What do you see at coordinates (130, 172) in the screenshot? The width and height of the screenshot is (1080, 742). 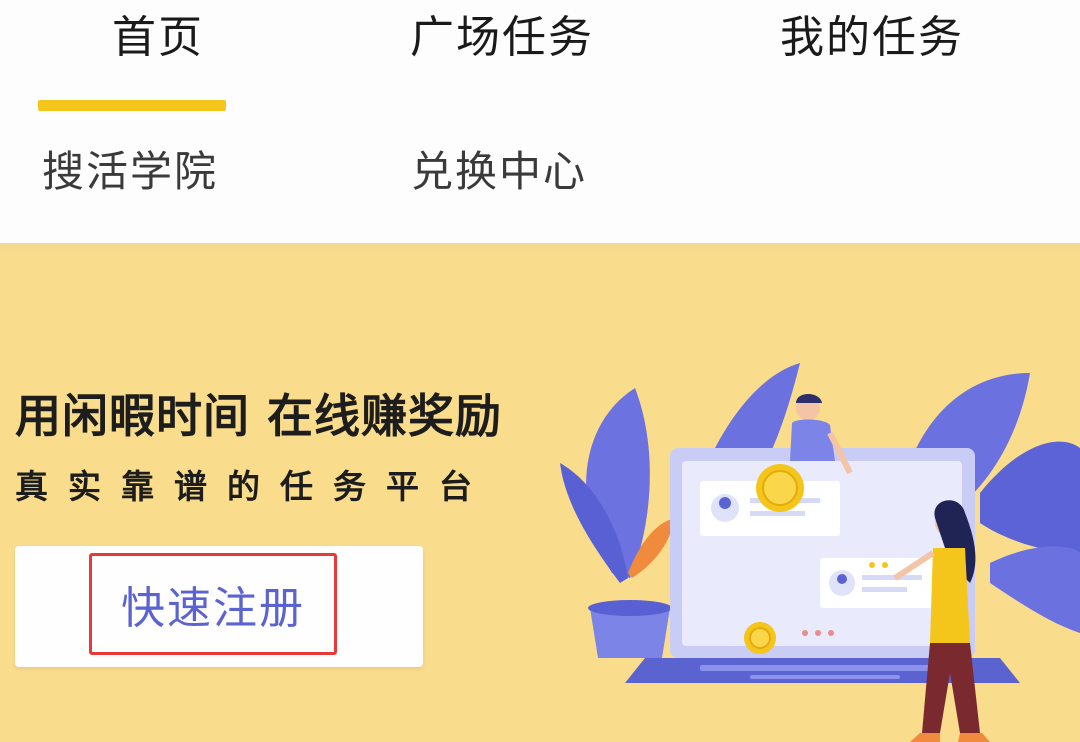 I see `tab-academy: 搜活学院` at bounding box center [130, 172].